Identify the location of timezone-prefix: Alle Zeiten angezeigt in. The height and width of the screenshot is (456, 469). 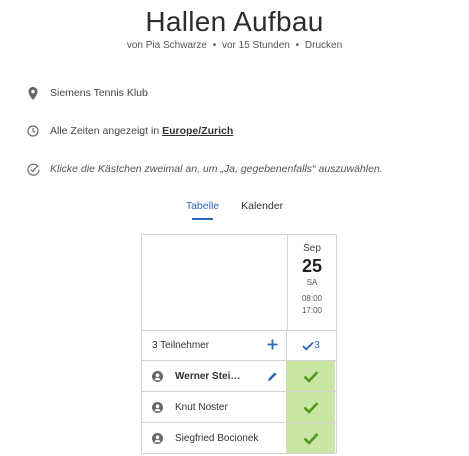
(105, 131).